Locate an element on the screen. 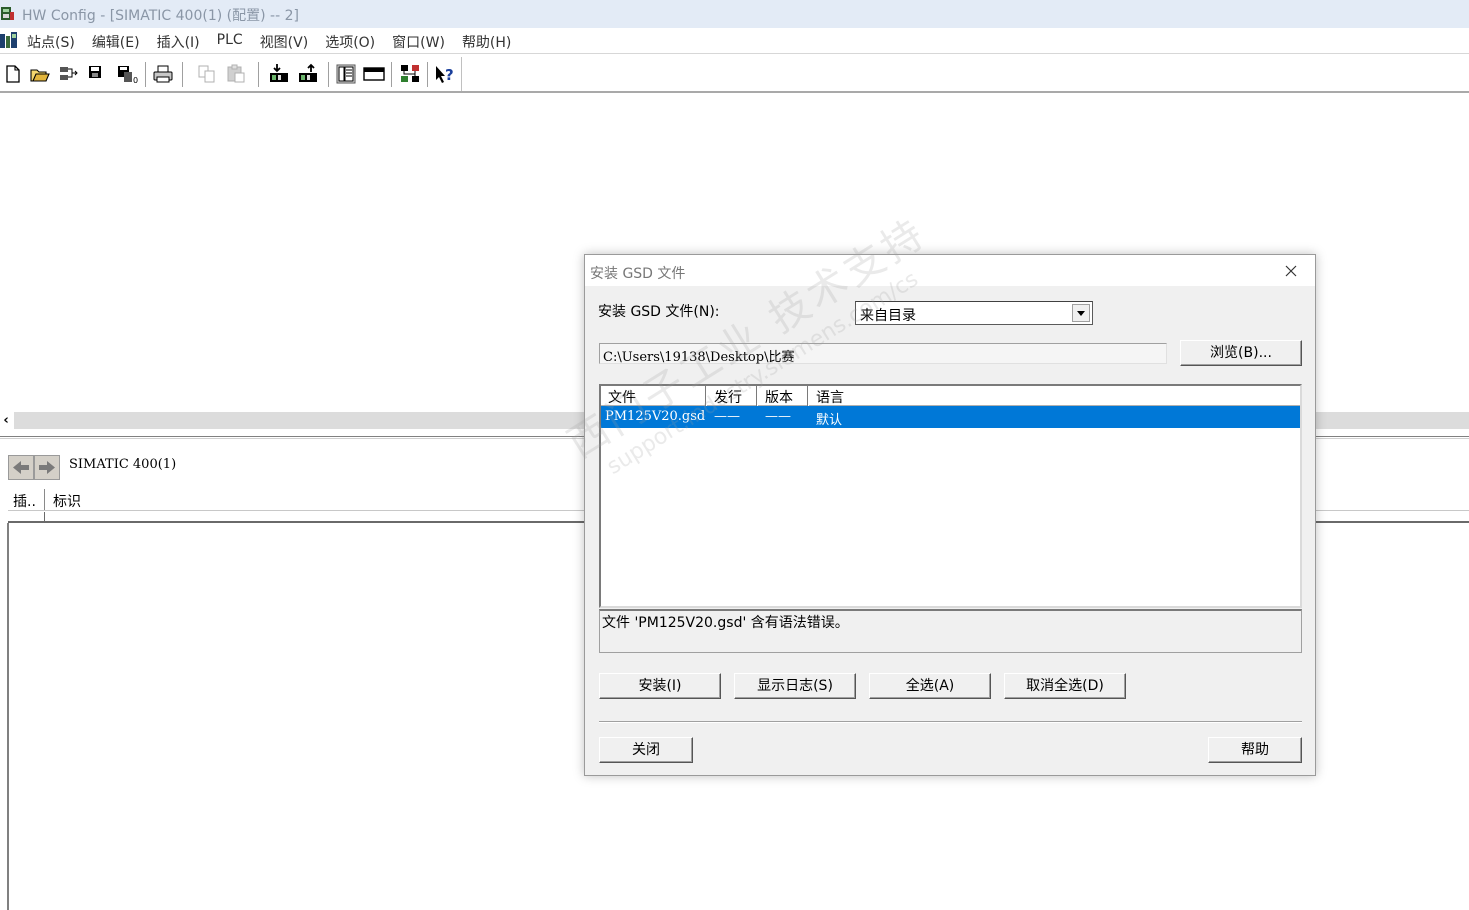 The width and height of the screenshot is (1469, 910). column-header-file: 文件 is located at coordinates (622, 397).